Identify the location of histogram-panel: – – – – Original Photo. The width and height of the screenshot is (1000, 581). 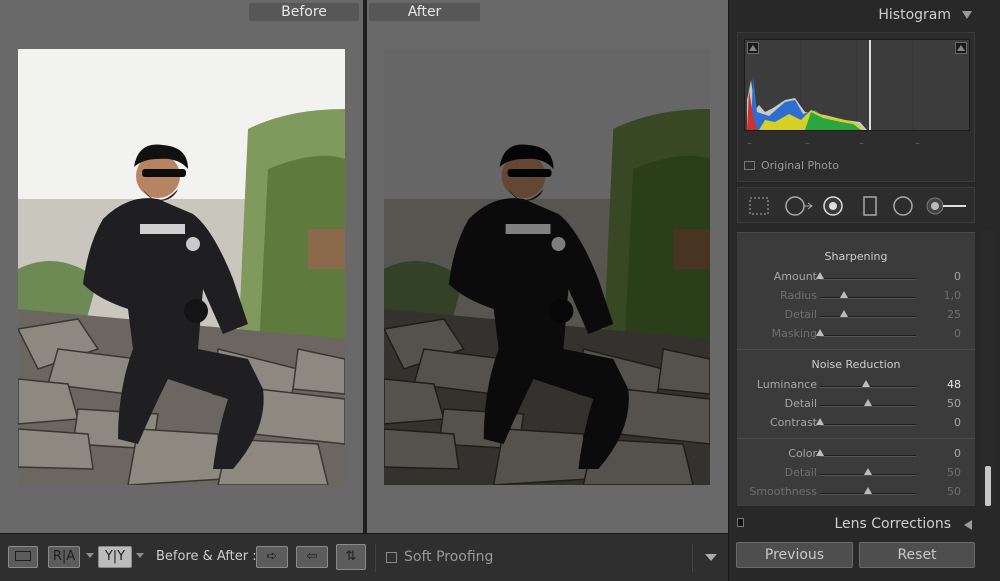
(856, 107).